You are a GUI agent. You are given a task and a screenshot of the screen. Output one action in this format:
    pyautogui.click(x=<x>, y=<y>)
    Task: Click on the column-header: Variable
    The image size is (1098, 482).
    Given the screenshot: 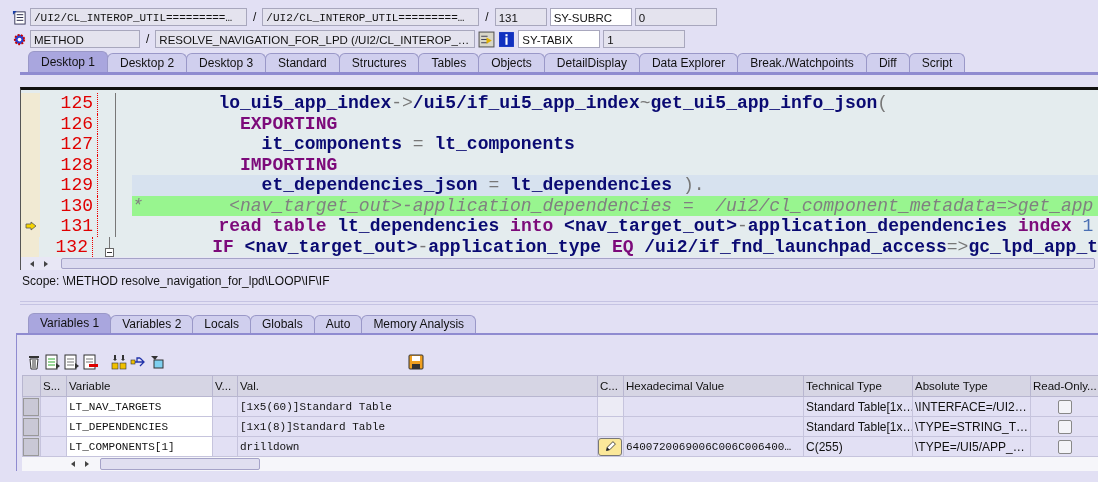 What is the action you would take?
    pyautogui.click(x=139, y=386)
    